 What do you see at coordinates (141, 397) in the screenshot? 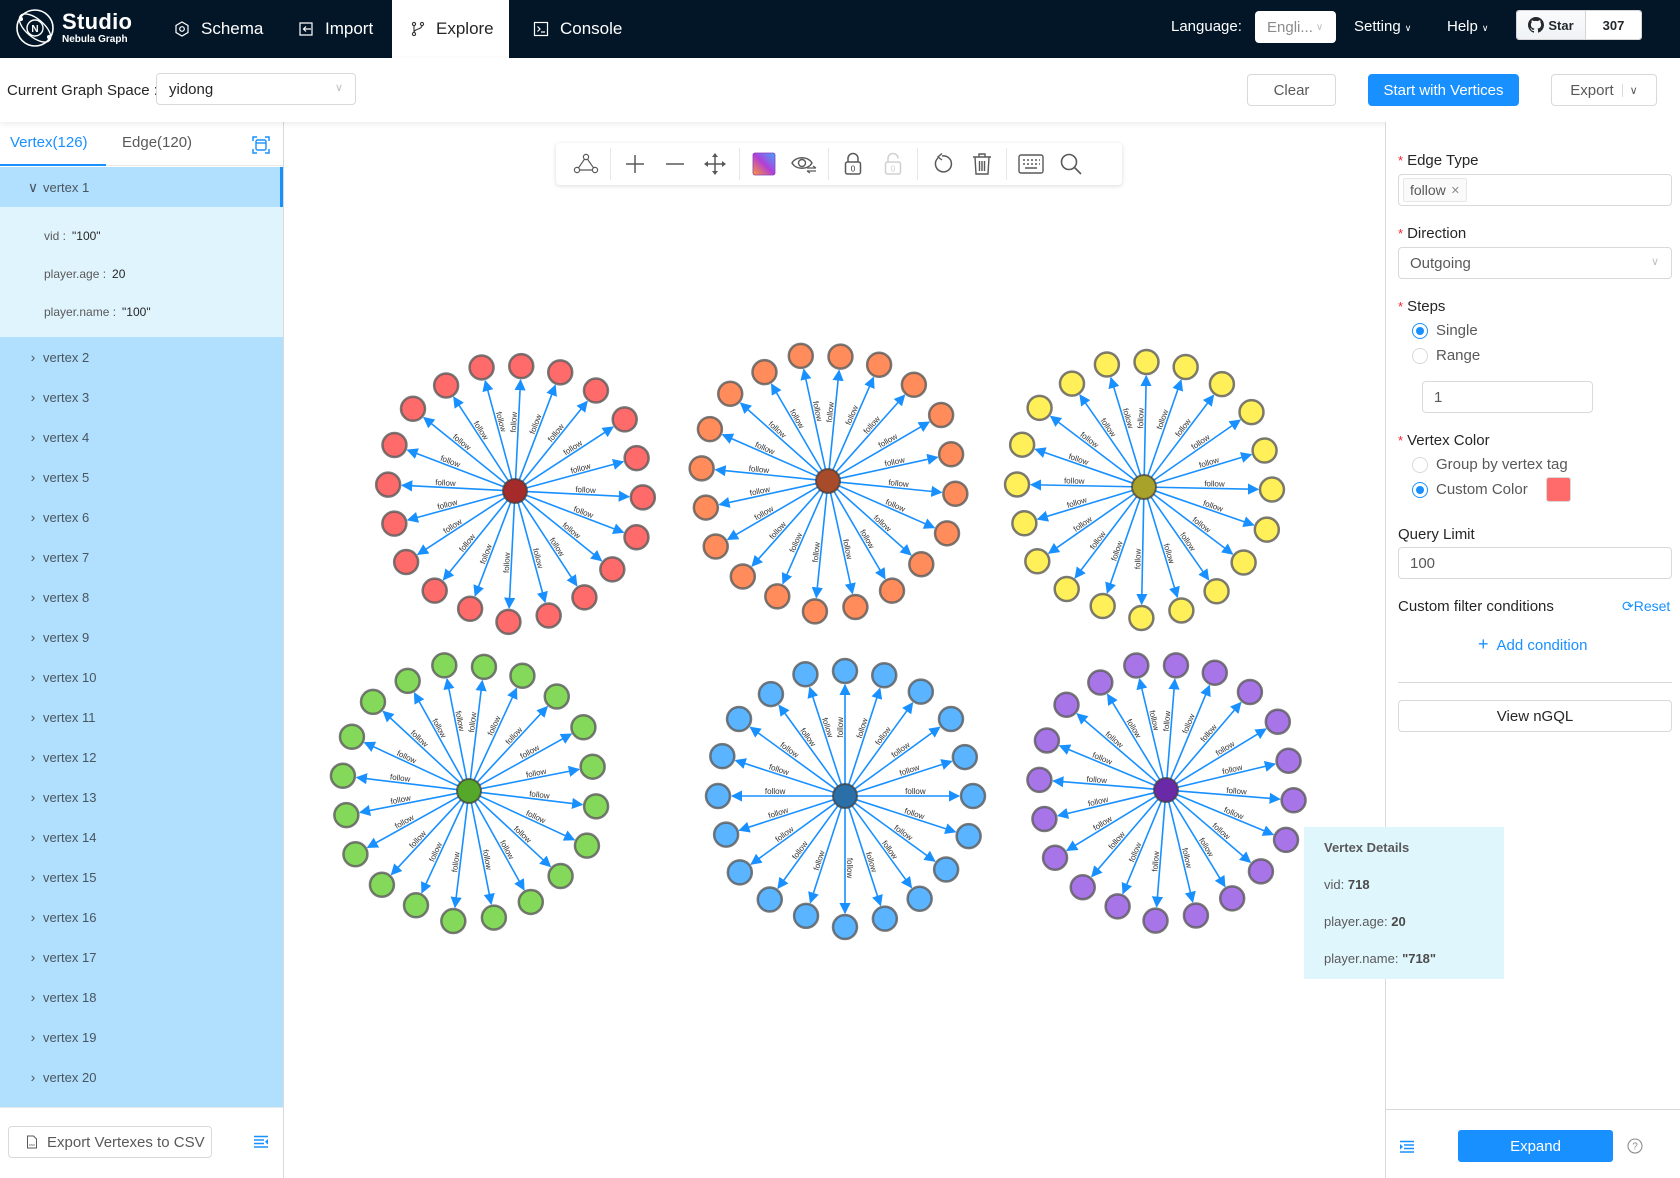
I see `vertex-list-item: › vertex 3` at bounding box center [141, 397].